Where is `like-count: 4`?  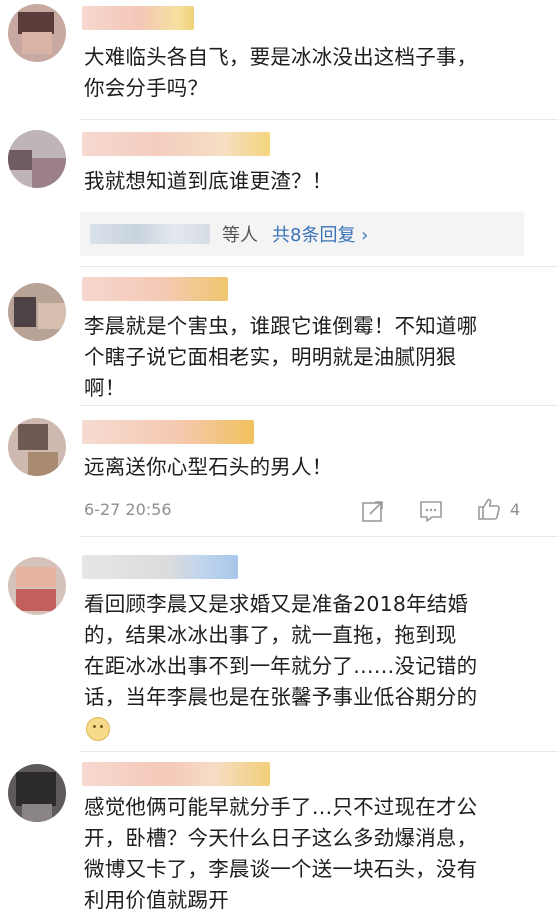
like-count: 4 is located at coordinates (515, 509).